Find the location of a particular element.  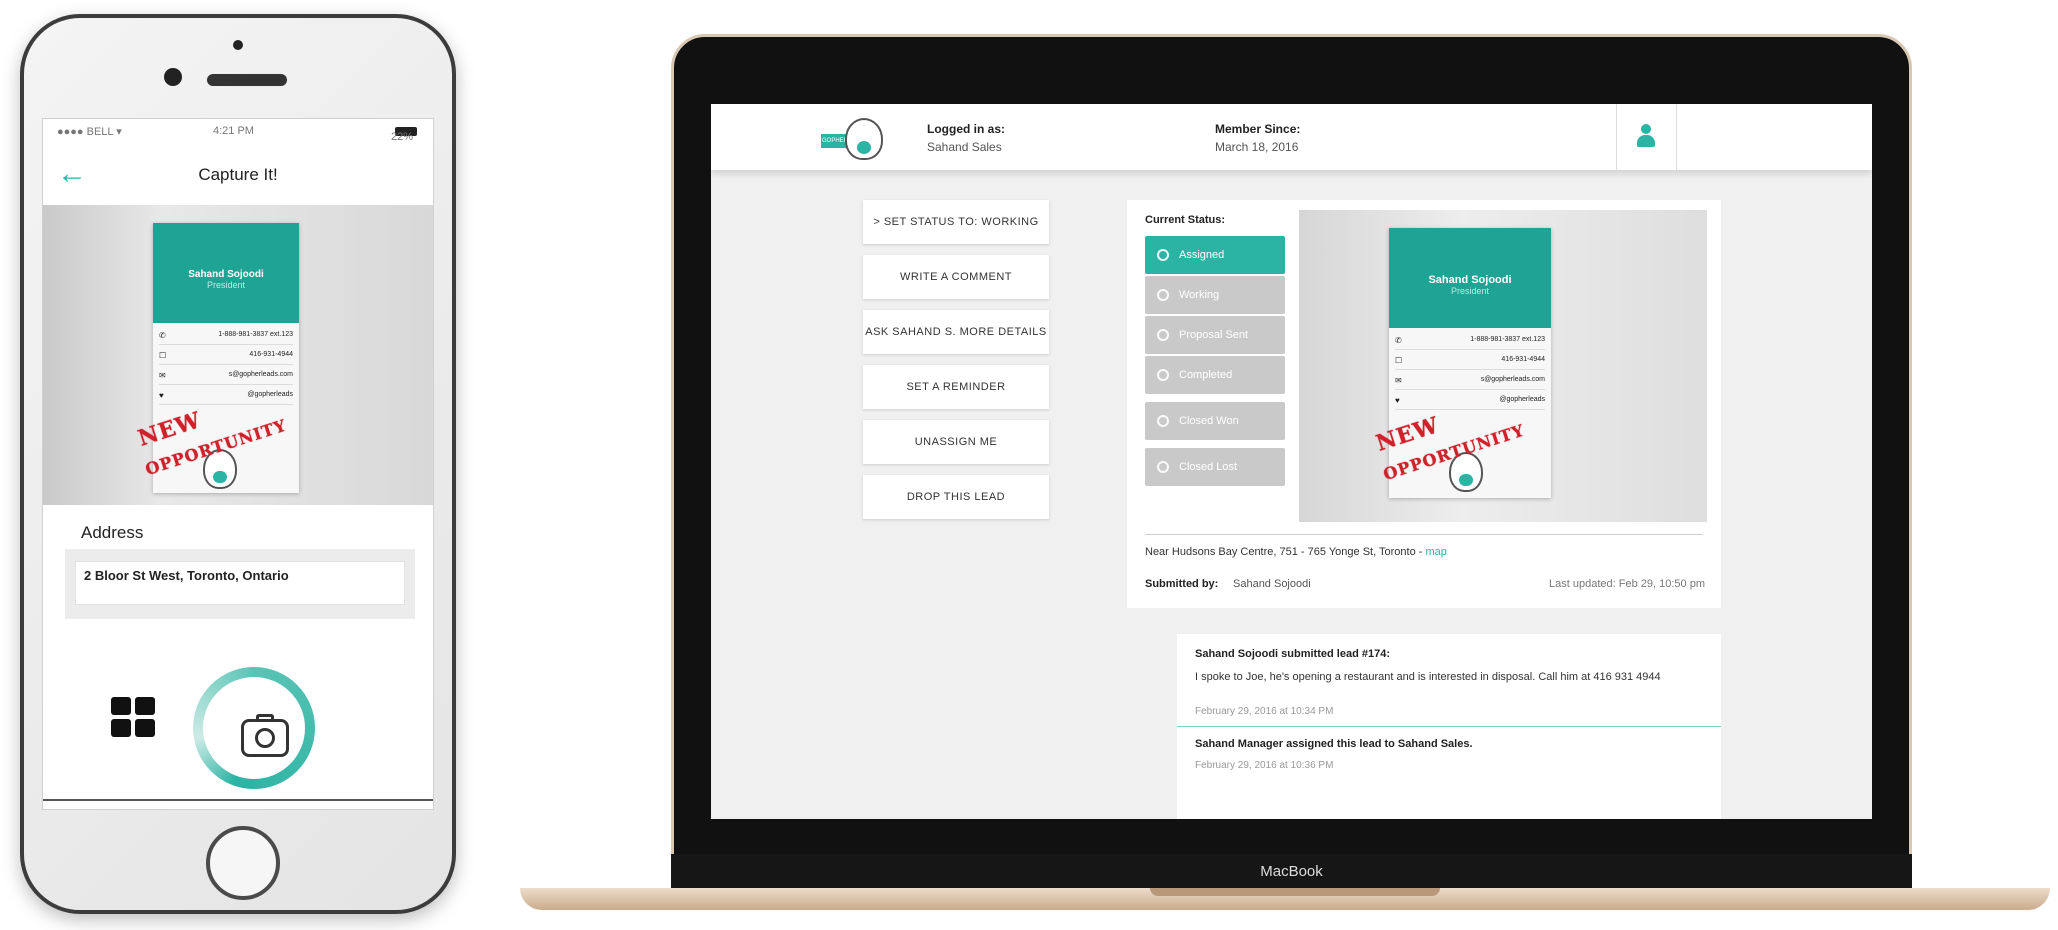

capture-button-inner is located at coordinates (254, 728).